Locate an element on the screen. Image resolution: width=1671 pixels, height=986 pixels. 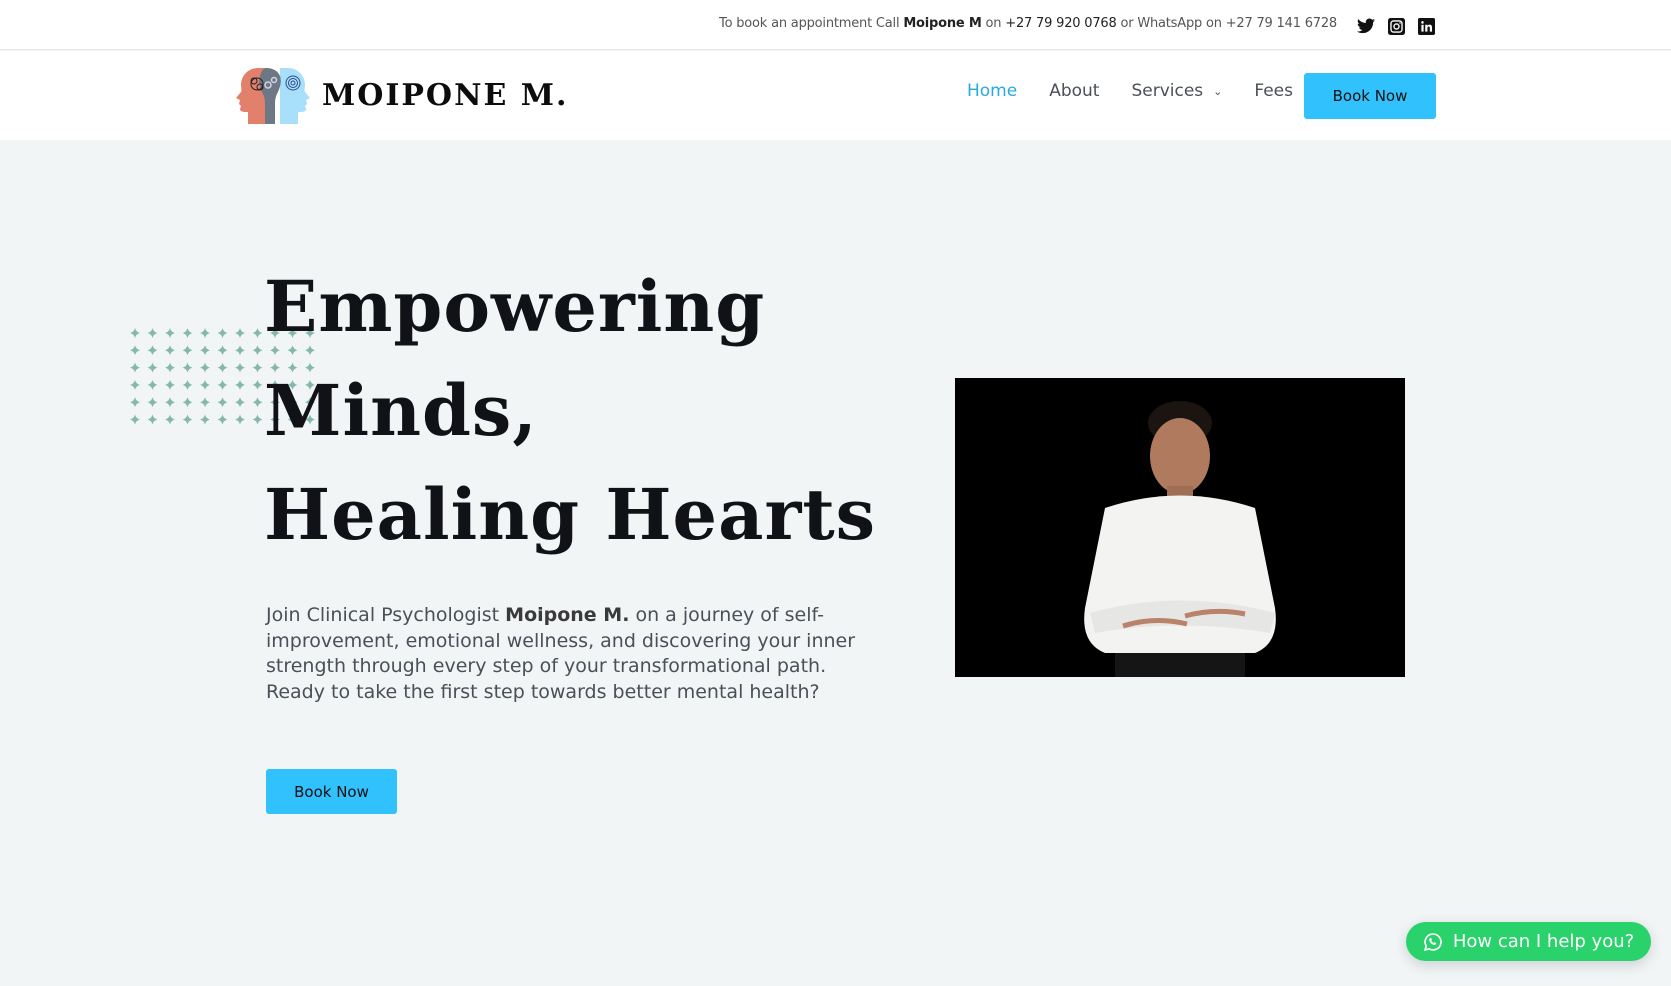
booking-or-whatsapp: or WhatsApp on is located at coordinates (1171, 23).